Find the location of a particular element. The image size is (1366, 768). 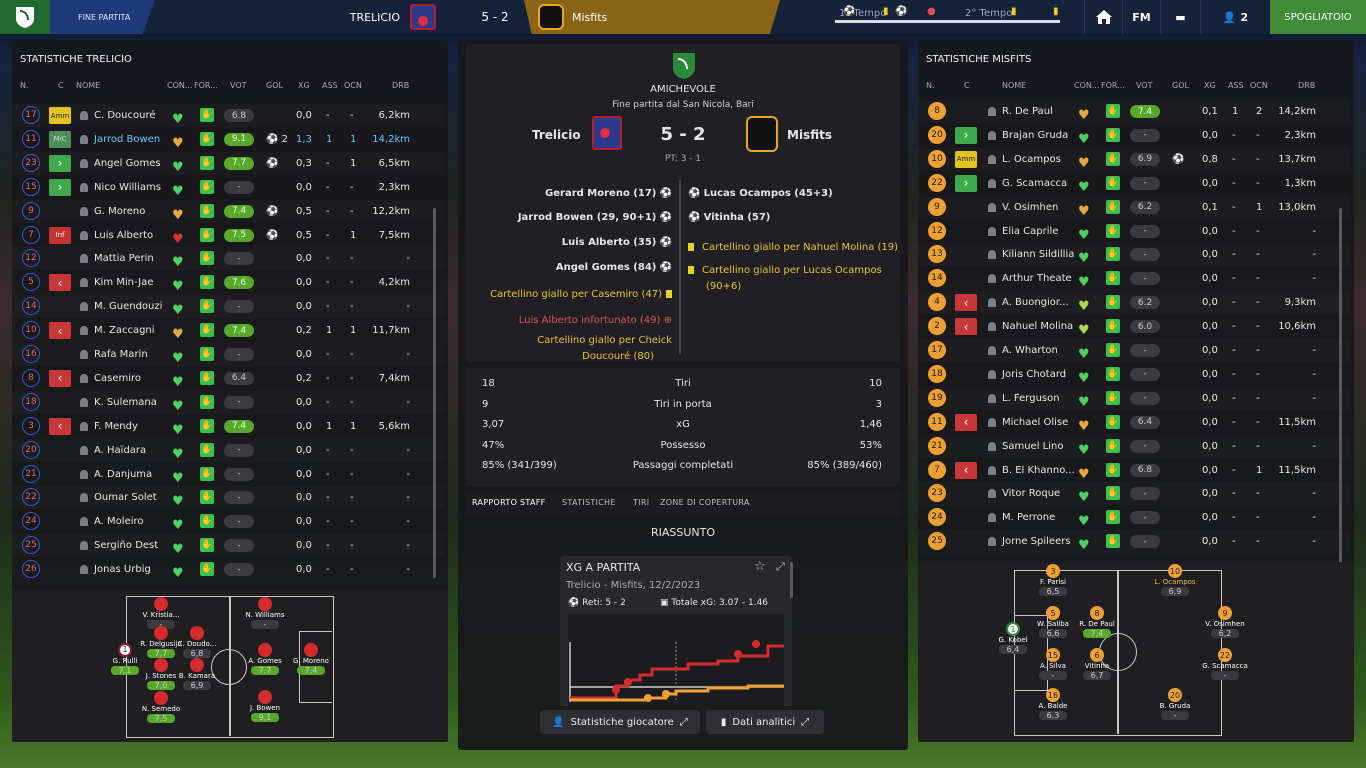

pitch-player: 8 R. De Paul 7,4 is located at coordinates (1097, 622).